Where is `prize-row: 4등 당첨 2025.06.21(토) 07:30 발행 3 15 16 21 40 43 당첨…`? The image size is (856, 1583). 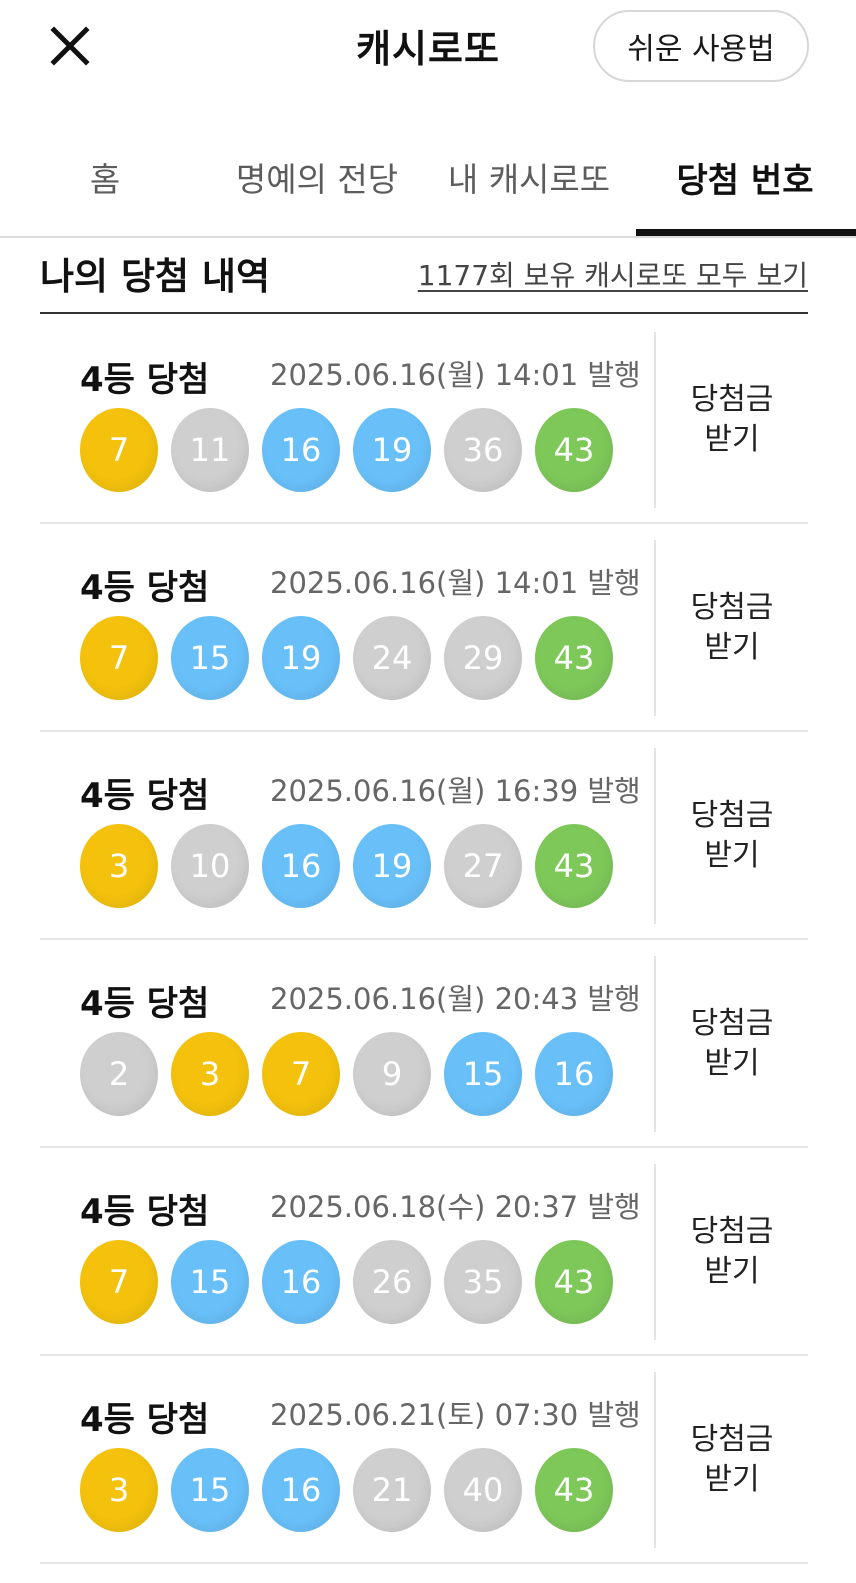 prize-row: 4등 당첨 2025.06.21(토) 07:30 발행 3 15 16 21 40 43 당첨… is located at coordinates (424, 1460).